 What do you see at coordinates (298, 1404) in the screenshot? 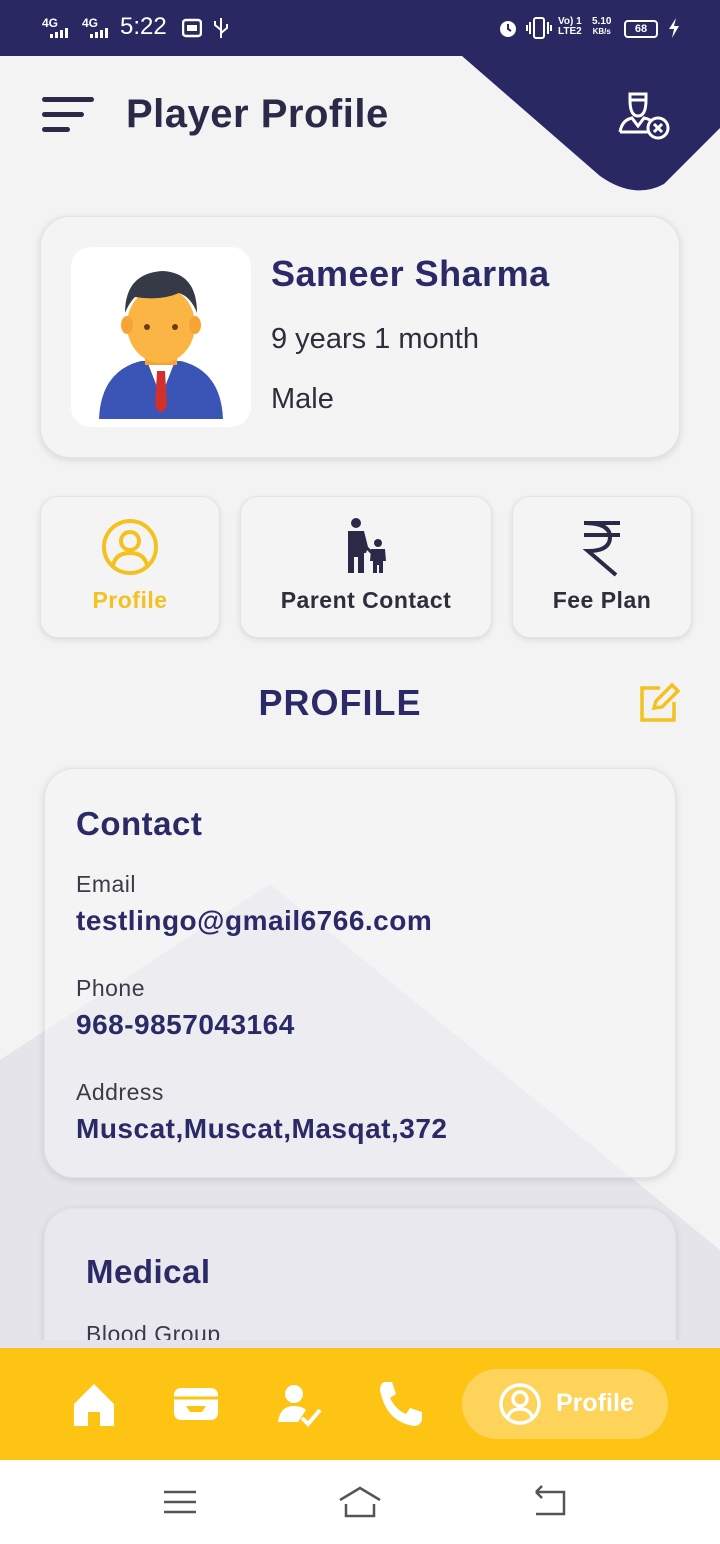
I see `attendance-icon` at bounding box center [298, 1404].